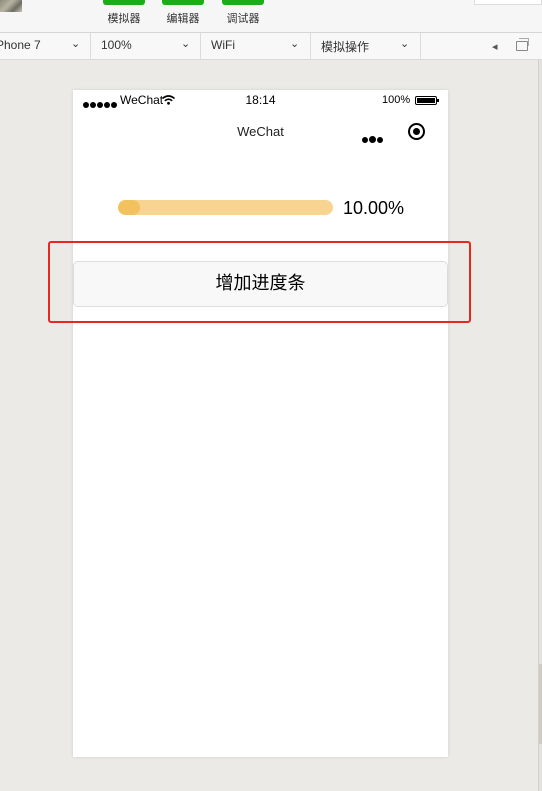 The width and height of the screenshot is (542, 791). I want to click on editor-tool-icon, so click(183, 2).